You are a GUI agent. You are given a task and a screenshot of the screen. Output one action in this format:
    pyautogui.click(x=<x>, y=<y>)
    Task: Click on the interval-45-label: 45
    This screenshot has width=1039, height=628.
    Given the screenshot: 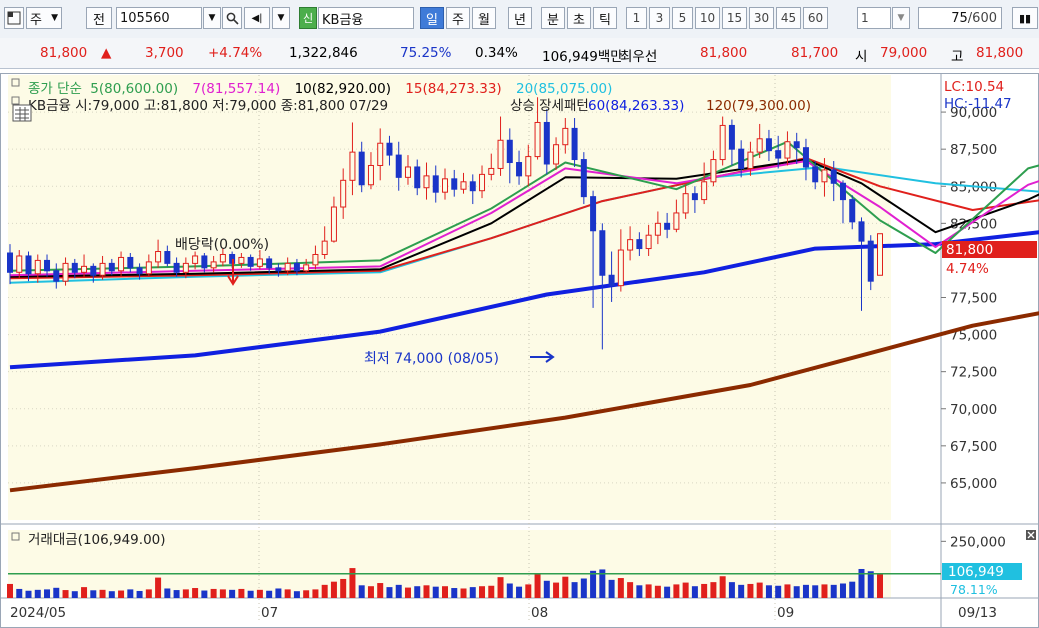 What is the action you would take?
    pyautogui.click(x=788, y=18)
    